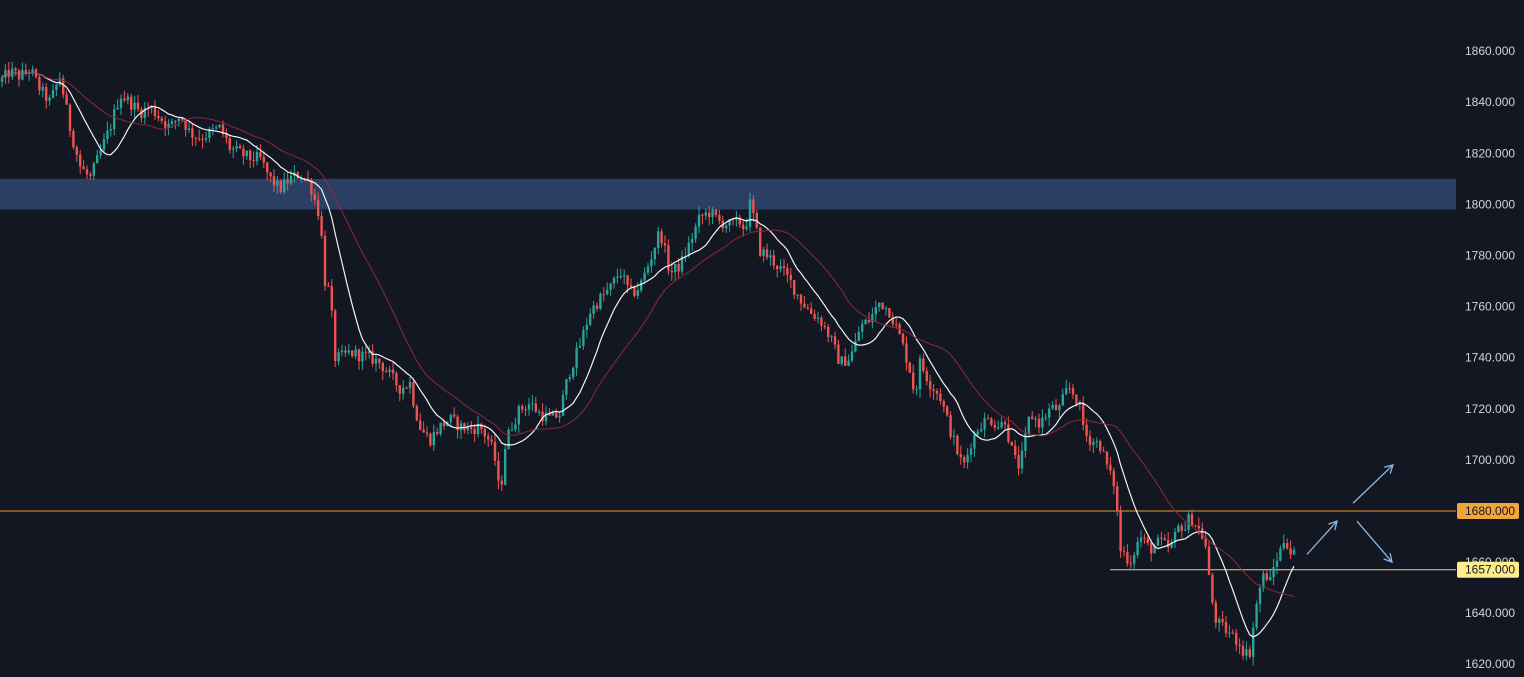 This screenshot has height=677, width=1524. What do you see at coordinates (1490, 358) in the screenshot?
I see `y-tick-label: 1740.000` at bounding box center [1490, 358].